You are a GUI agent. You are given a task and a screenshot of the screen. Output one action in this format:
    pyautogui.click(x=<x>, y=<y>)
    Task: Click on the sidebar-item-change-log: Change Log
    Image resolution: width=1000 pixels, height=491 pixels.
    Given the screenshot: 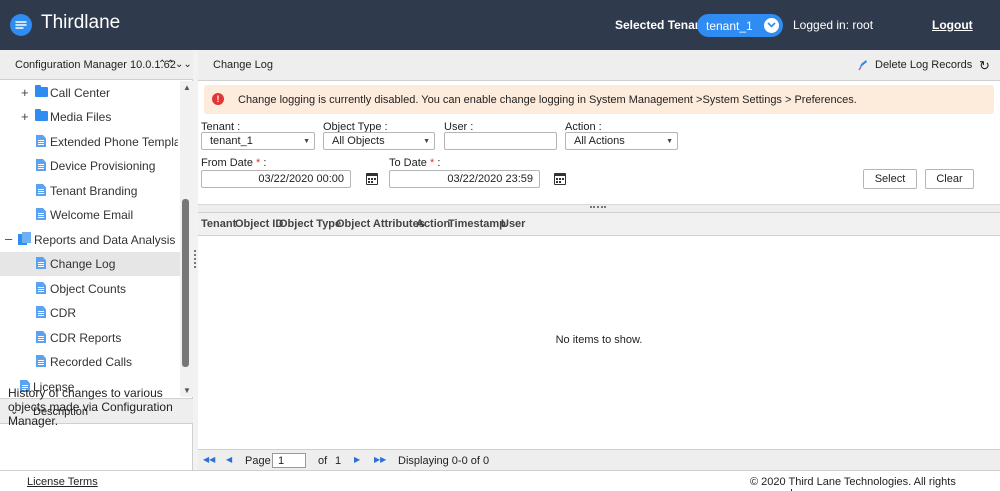 What is the action you would take?
    pyautogui.click(x=90, y=264)
    